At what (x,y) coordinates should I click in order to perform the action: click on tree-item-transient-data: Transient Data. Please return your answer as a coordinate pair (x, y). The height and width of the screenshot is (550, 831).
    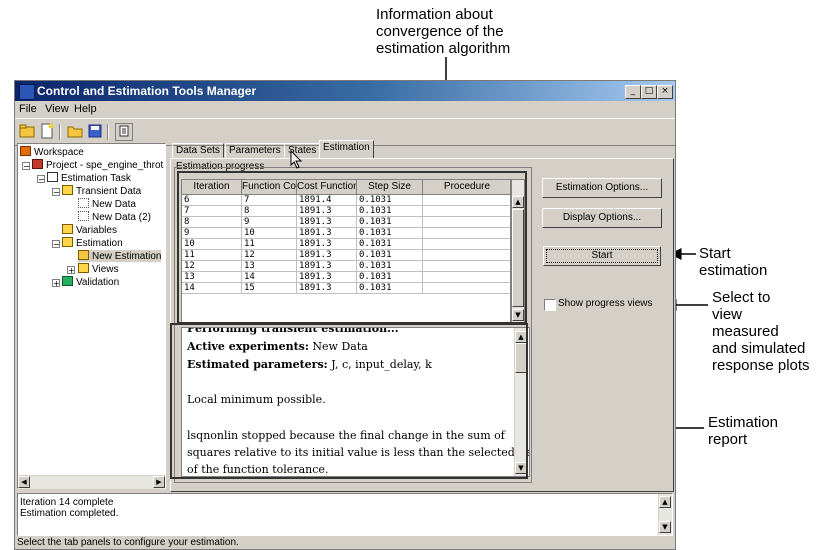
    Looking at the image, I should click on (101, 191).